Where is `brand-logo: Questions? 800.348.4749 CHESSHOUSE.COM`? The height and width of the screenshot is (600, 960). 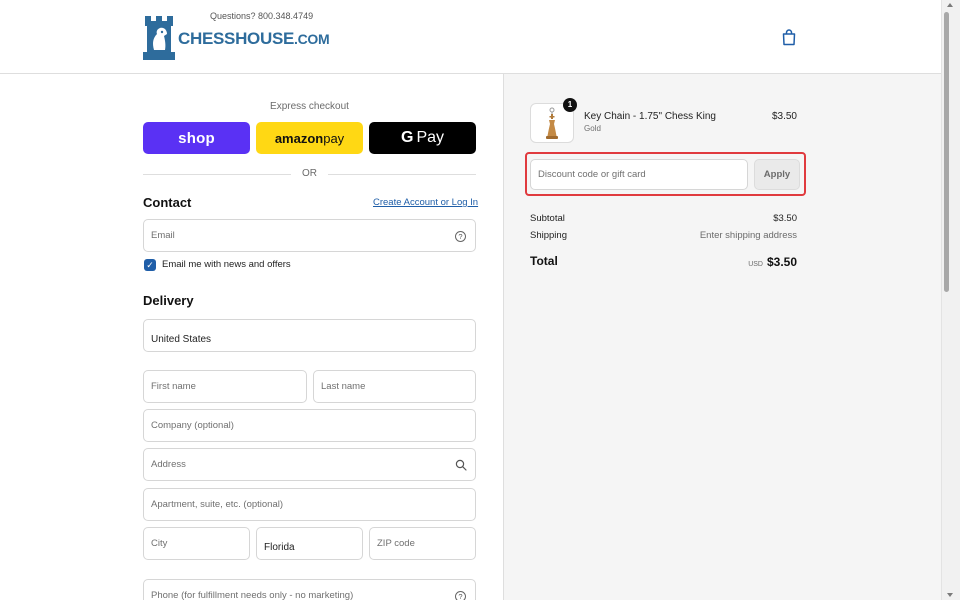 brand-logo: Questions? 800.348.4749 CHESSHOUSE.COM is located at coordinates (236, 36).